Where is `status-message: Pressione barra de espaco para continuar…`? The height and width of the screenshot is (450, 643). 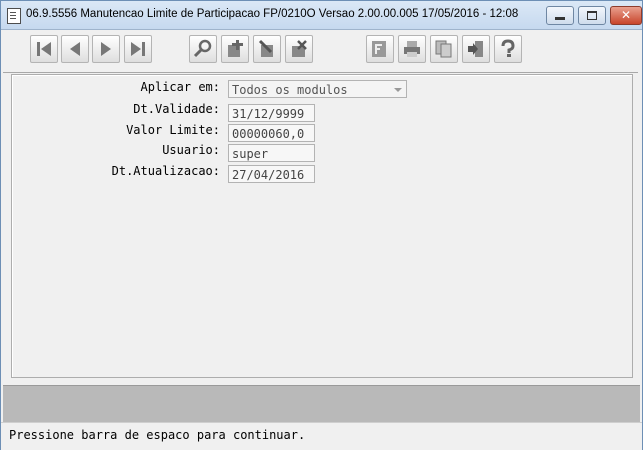 status-message: Pressione barra de espaco para continuar… is located at coordinates (157, 435).